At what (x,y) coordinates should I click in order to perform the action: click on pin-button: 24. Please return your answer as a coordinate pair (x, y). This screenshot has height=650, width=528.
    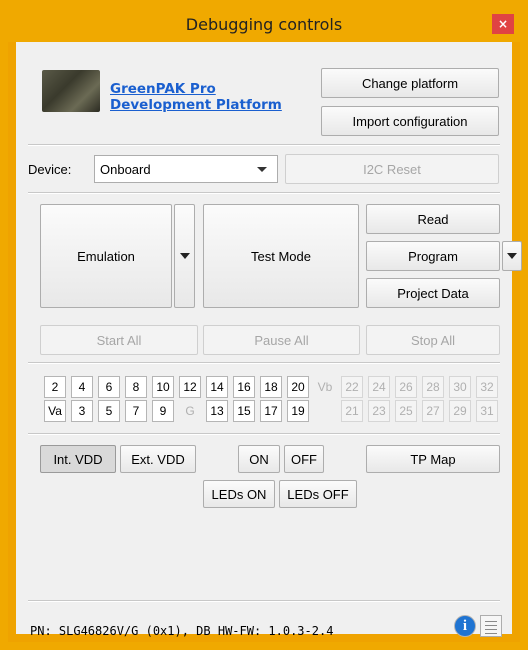
    Looking at the image, I should click on (379, 387).